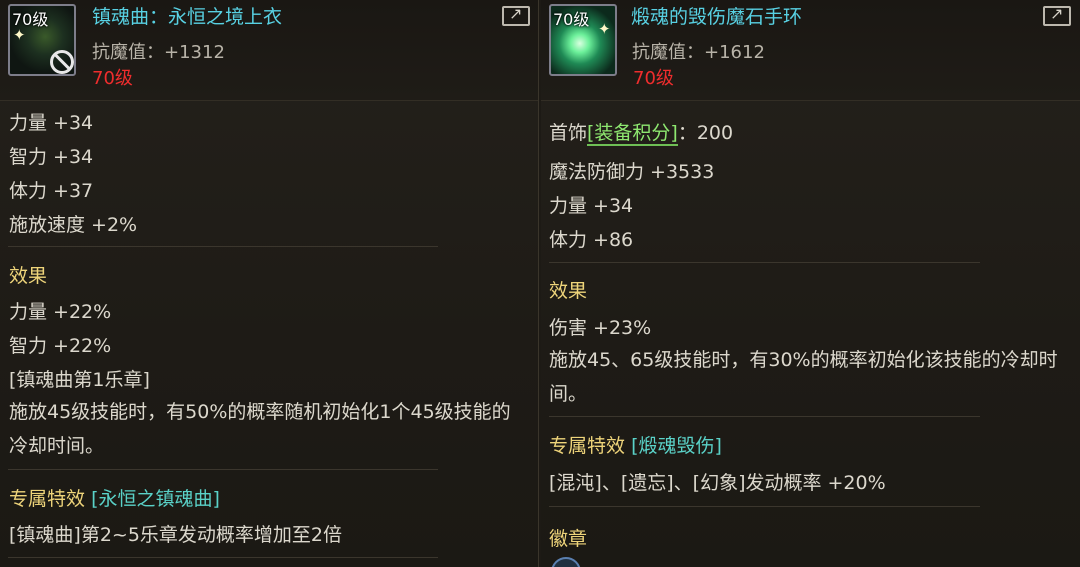 The height and width of the screenshot is (567, 1080). Describe the element at coordinates (632, 134) in the screenshot. I see `score-tag: [装备积分]` at that location.